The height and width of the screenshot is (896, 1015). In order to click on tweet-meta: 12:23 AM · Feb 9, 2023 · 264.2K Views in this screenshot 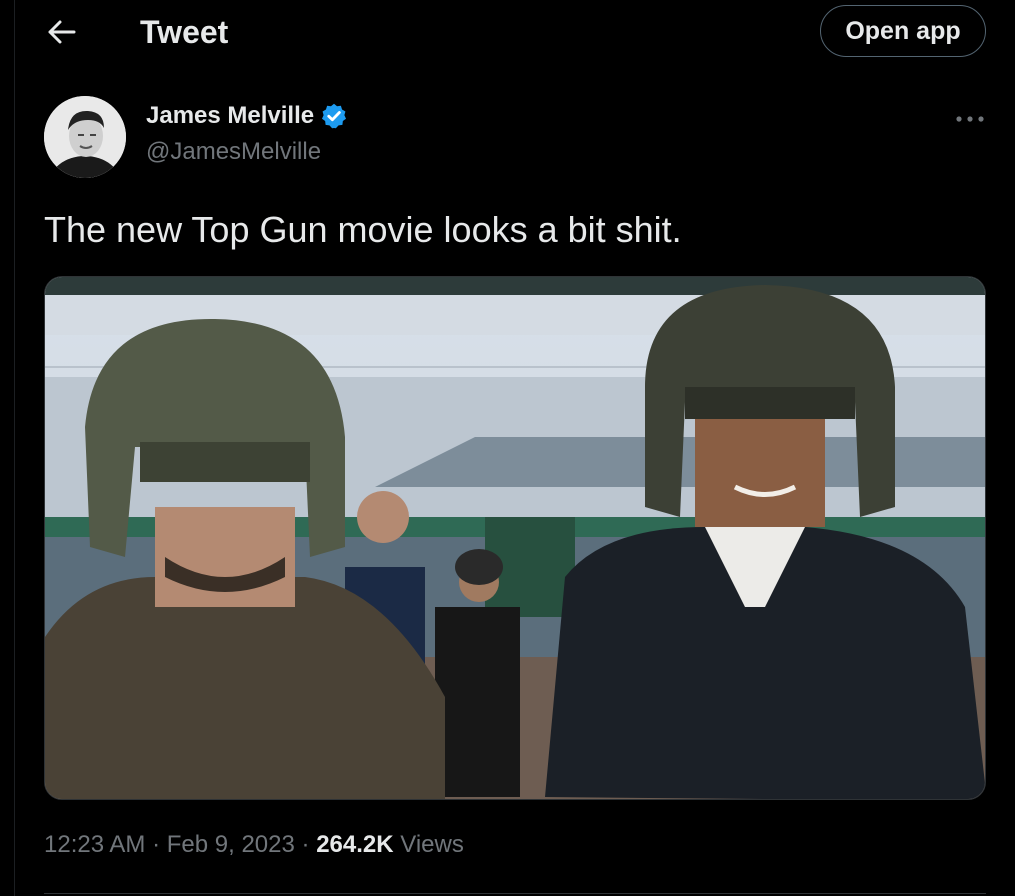, I will do `click(254, 845)`.